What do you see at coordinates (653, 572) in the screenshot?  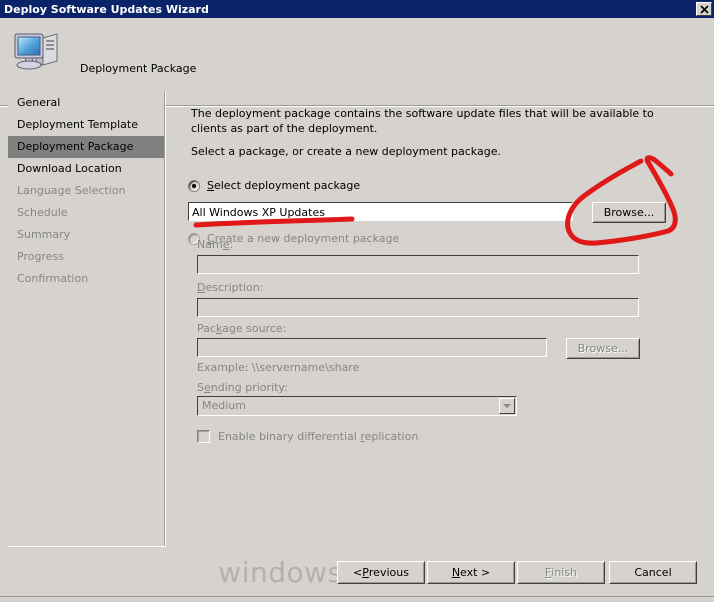 I see `cancel-button: Cancel` at bounding box center [653, 572].